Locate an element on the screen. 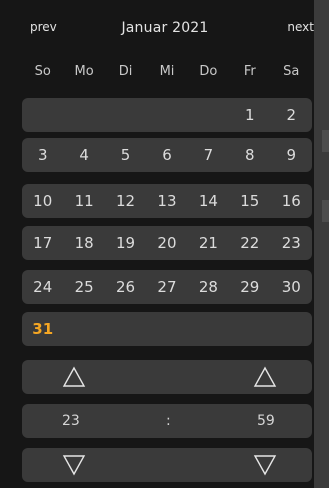 The image size is (329, 488). day-cell: 14 is located at coordinates (208, 201).